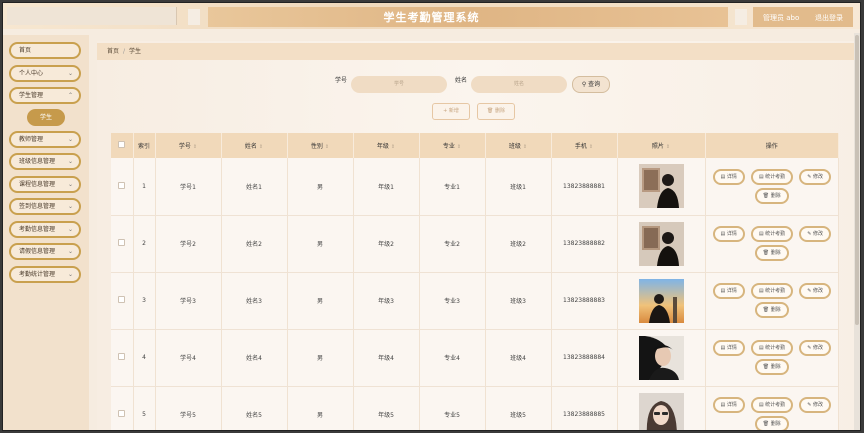 The width and height of the screenshot is (864, 433). What do you see at coordinates (514, 146) in the screenshot?
I see `header-label: 班级` at bounding box center [514, 146].